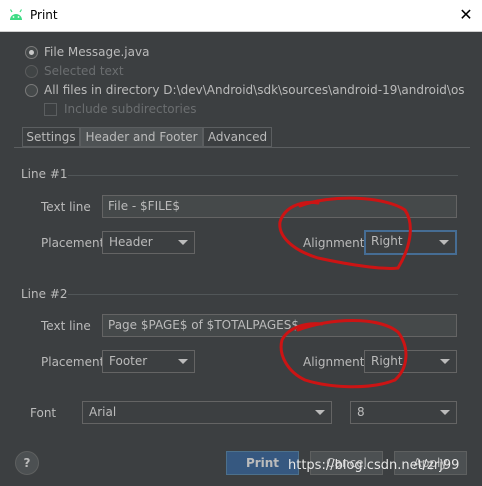 The width and height of the screenshot is (482, 486). What do you see at coordinates (50, 109) in the screenshot?
I see `include-subdirectories-checkbox` at bounding box center [50, 109].